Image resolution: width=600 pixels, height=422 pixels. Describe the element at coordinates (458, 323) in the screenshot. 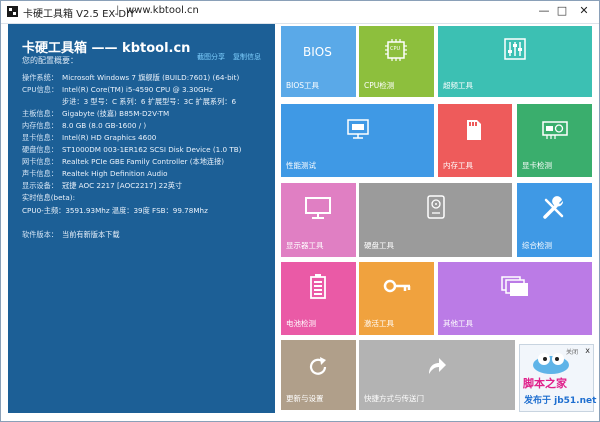

I see `tile-other-label: 其他工具` at that location.